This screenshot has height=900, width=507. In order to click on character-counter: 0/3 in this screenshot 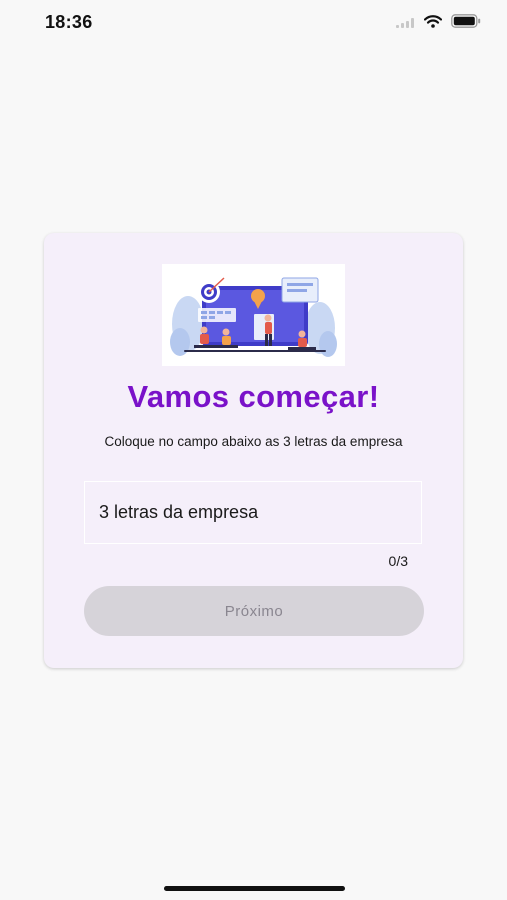, I will do `click(398, 561)`.